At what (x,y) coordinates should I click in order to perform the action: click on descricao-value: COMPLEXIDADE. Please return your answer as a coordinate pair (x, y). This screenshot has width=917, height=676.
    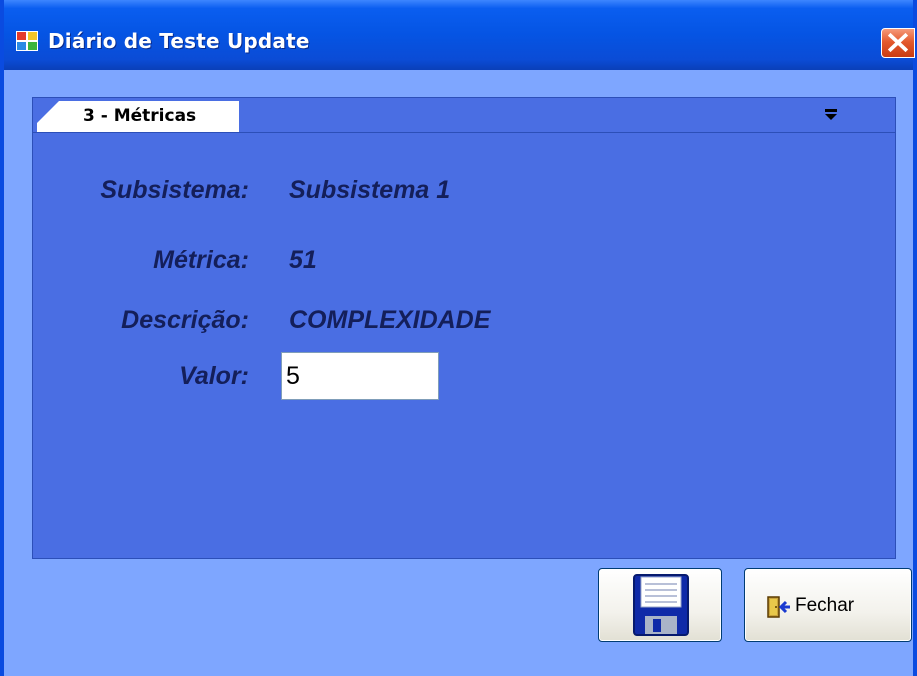
    Looking at the image, I should click on (390, 320).